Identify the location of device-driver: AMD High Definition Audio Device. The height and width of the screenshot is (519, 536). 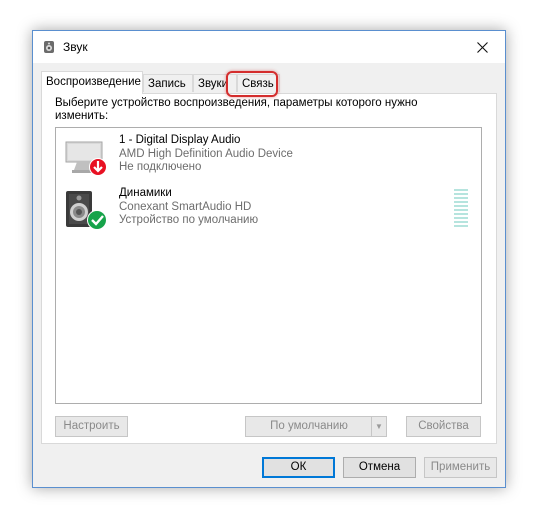
(206, 153).